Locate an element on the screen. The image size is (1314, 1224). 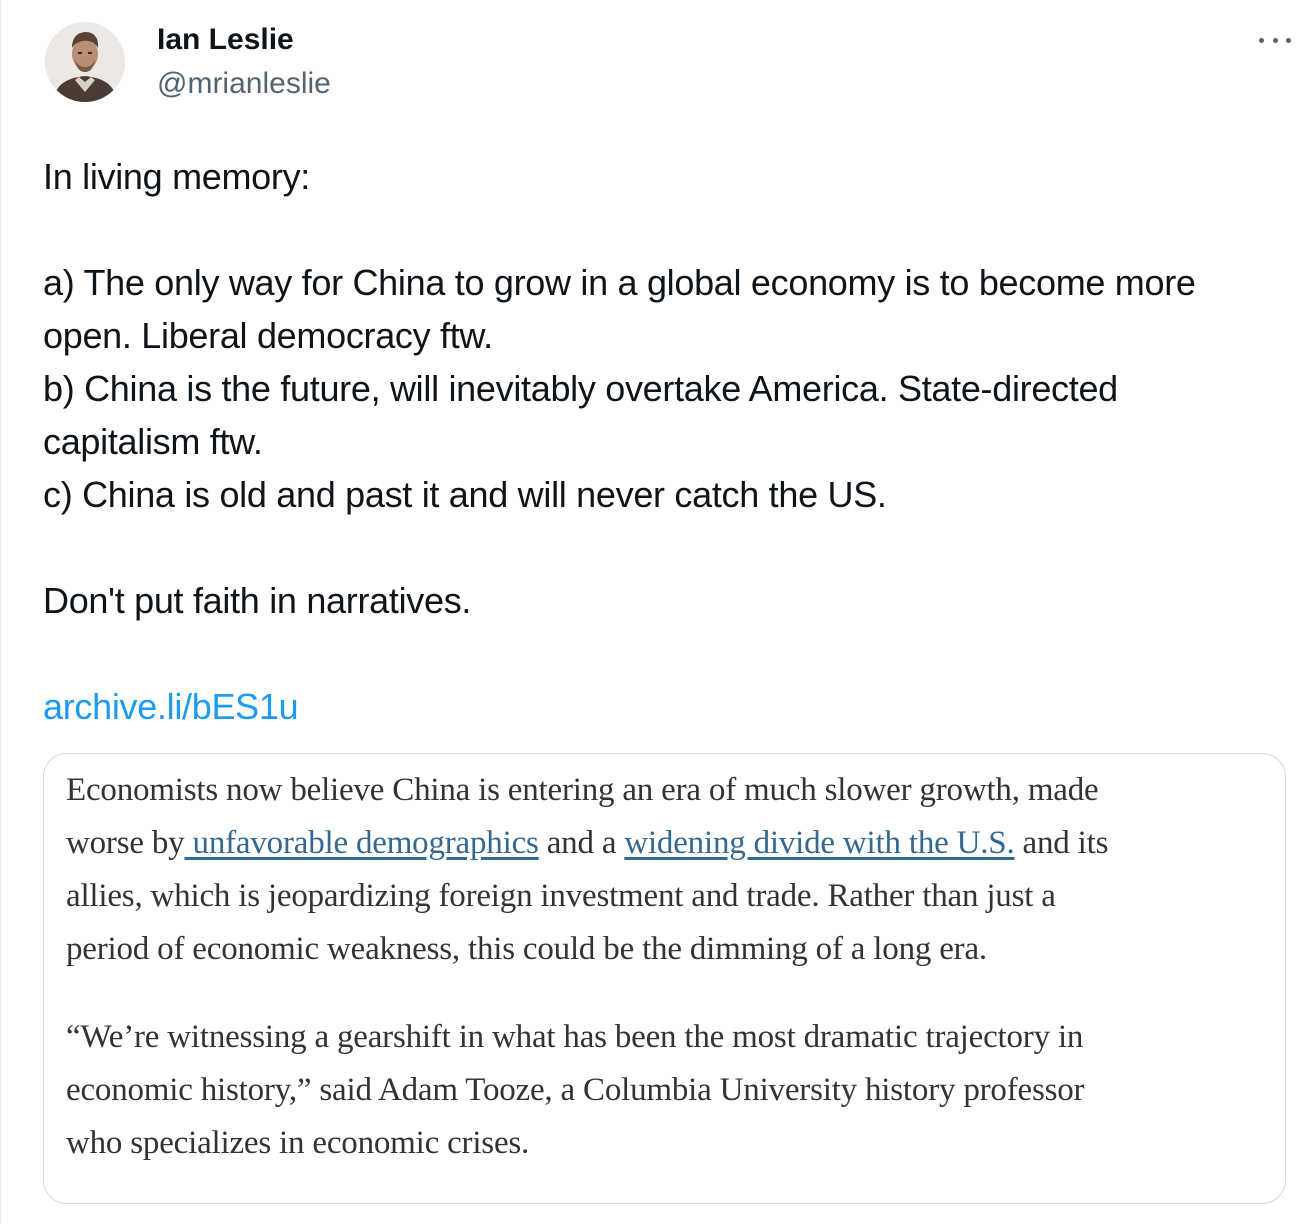
excerpt-text: and its is located at coordinates (1061, 843).